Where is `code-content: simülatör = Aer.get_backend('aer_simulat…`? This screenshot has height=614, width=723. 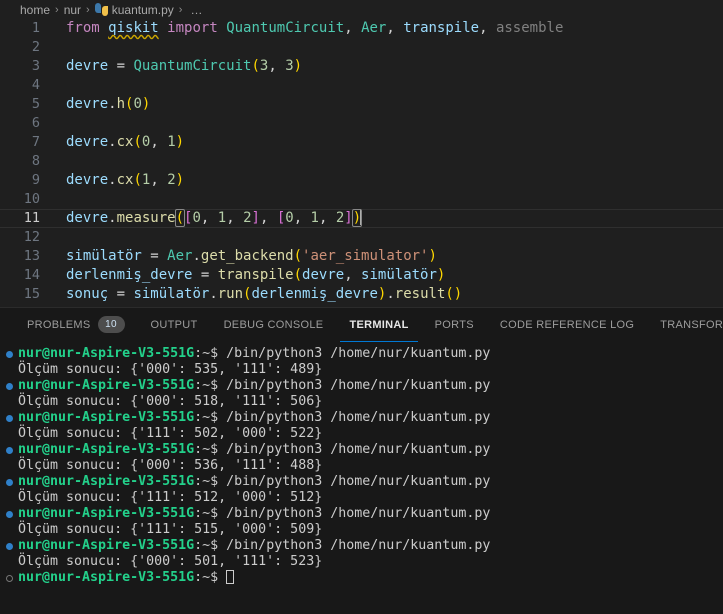
code-content: simülatör = Aer.get_backend('aer_simulat… is located at coordinates (394, 256).